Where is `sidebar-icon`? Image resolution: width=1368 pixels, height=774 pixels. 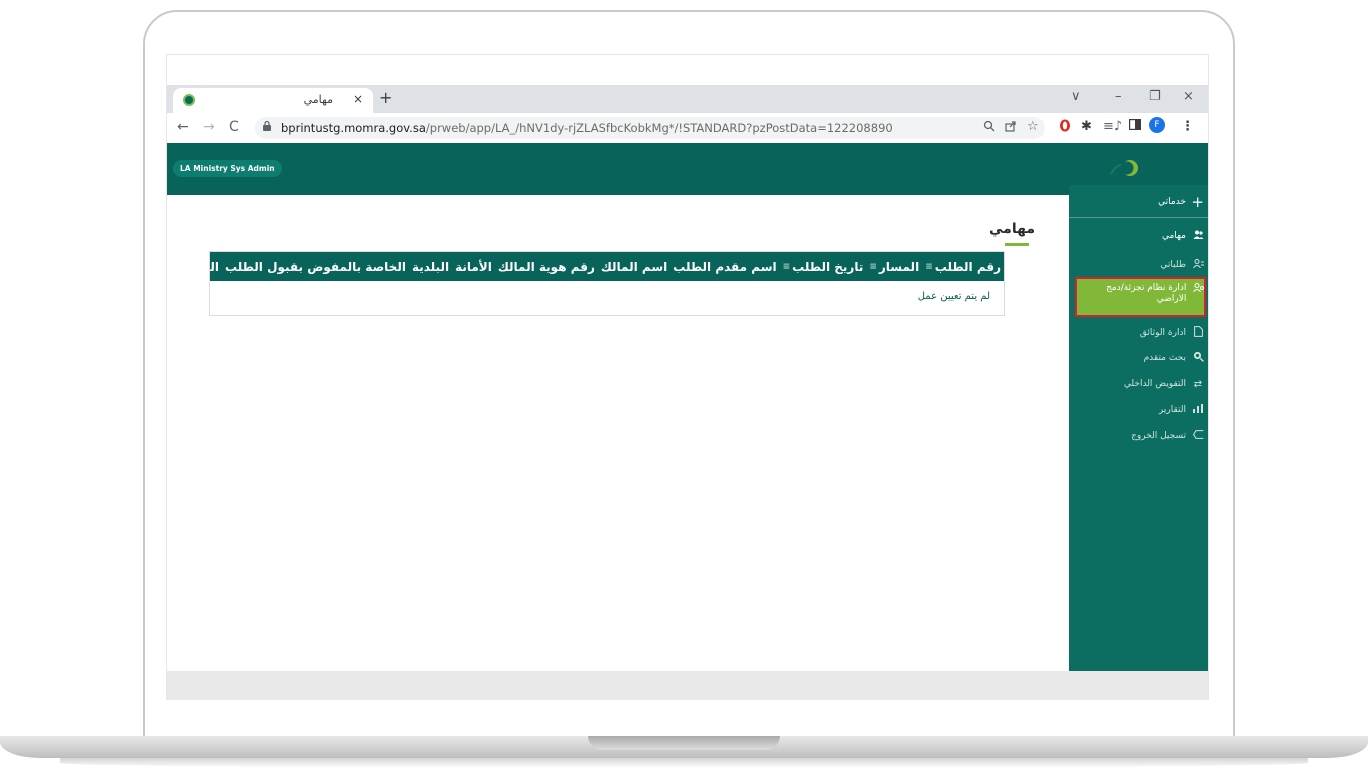
sidebar-icon is located at coordinates (1135, 126).